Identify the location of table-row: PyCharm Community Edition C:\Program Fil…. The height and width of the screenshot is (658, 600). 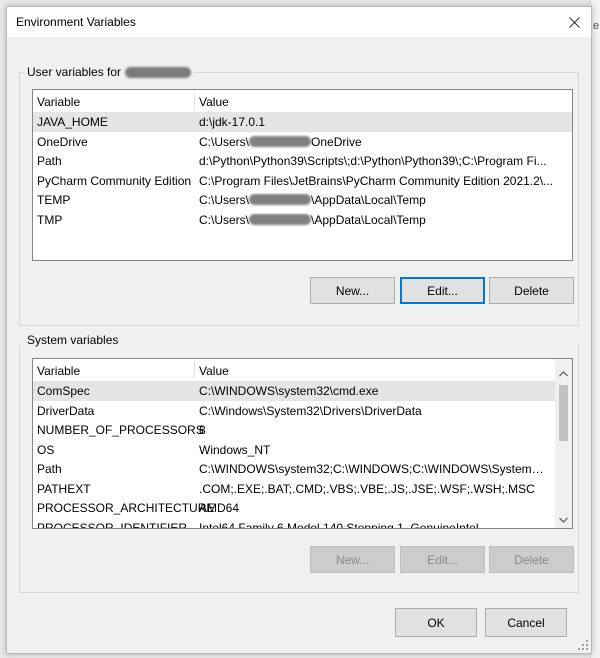
(302, 181).